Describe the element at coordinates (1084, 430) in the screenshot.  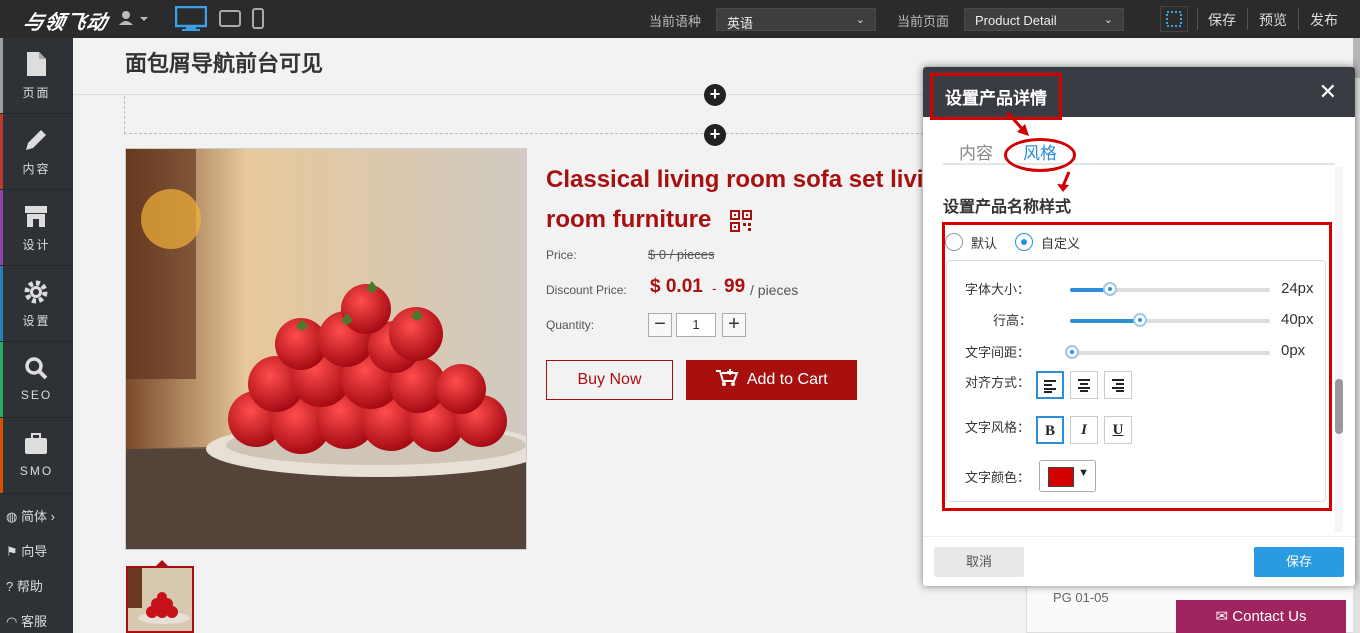
I see `italic-button: I` at that location.